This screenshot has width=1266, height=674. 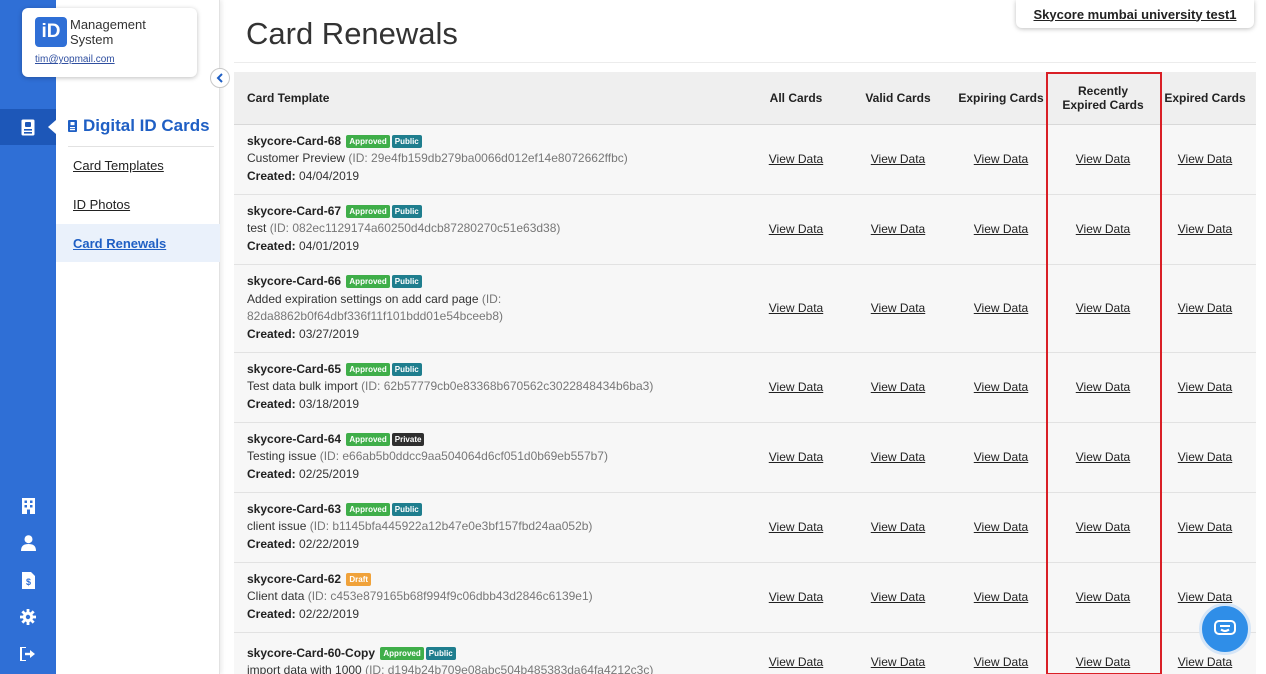 I want to click on organization-selector: Skycore mumbai university test1, so click(x=1135, y=14).